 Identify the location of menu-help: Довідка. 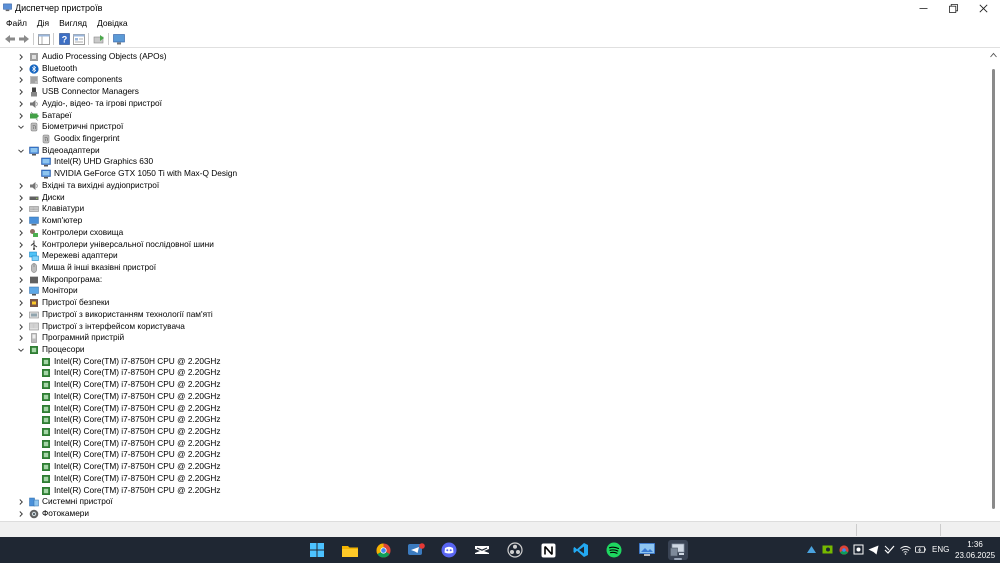
(112, 23).